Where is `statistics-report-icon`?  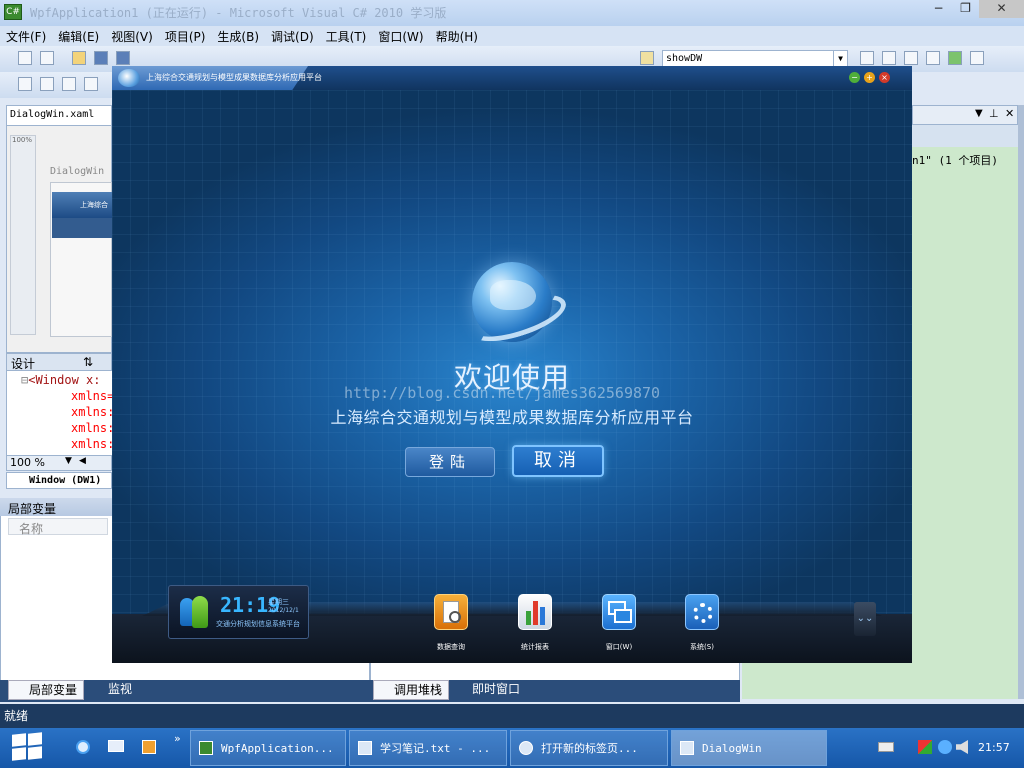
statistics-report-icon is located at coordinates (535, 612).